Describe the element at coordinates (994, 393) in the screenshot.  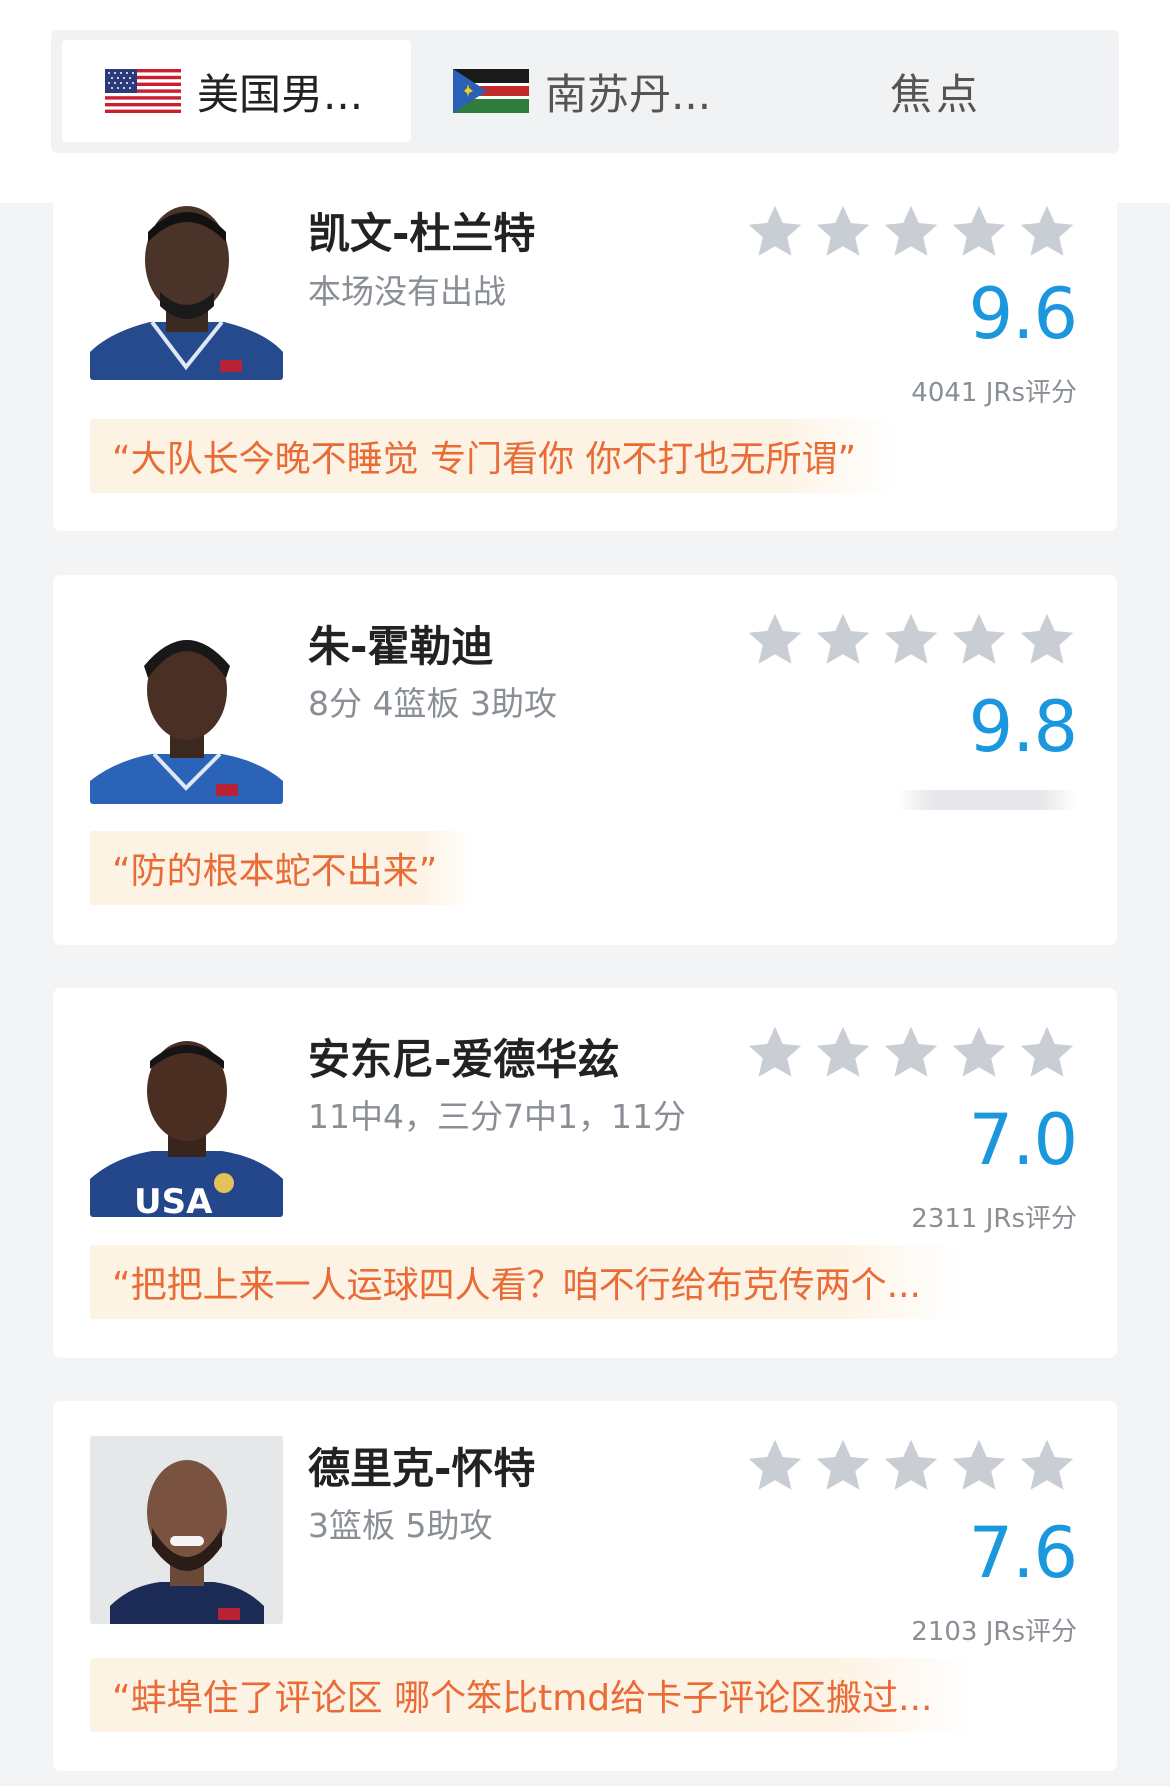
I see `rating-count: 4041 JRs评分` at that location.